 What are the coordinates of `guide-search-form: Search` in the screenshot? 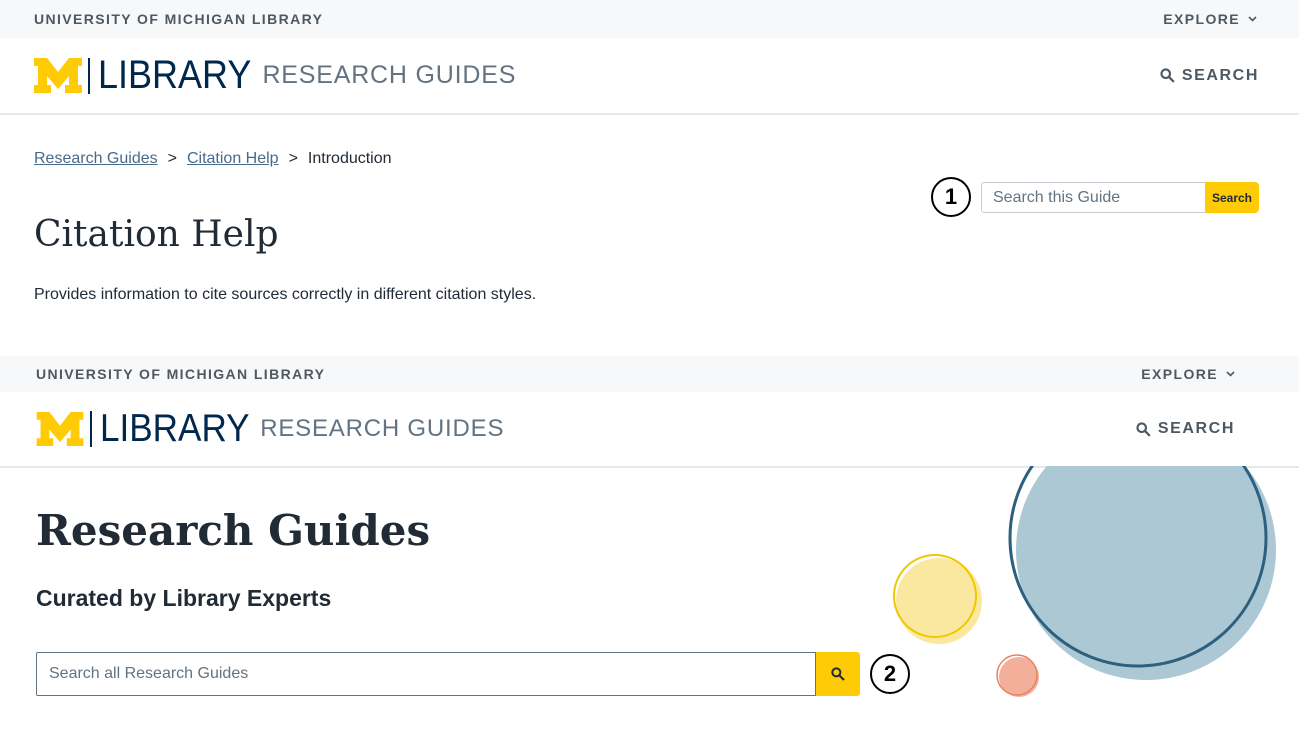 It's located at (1120, 197).